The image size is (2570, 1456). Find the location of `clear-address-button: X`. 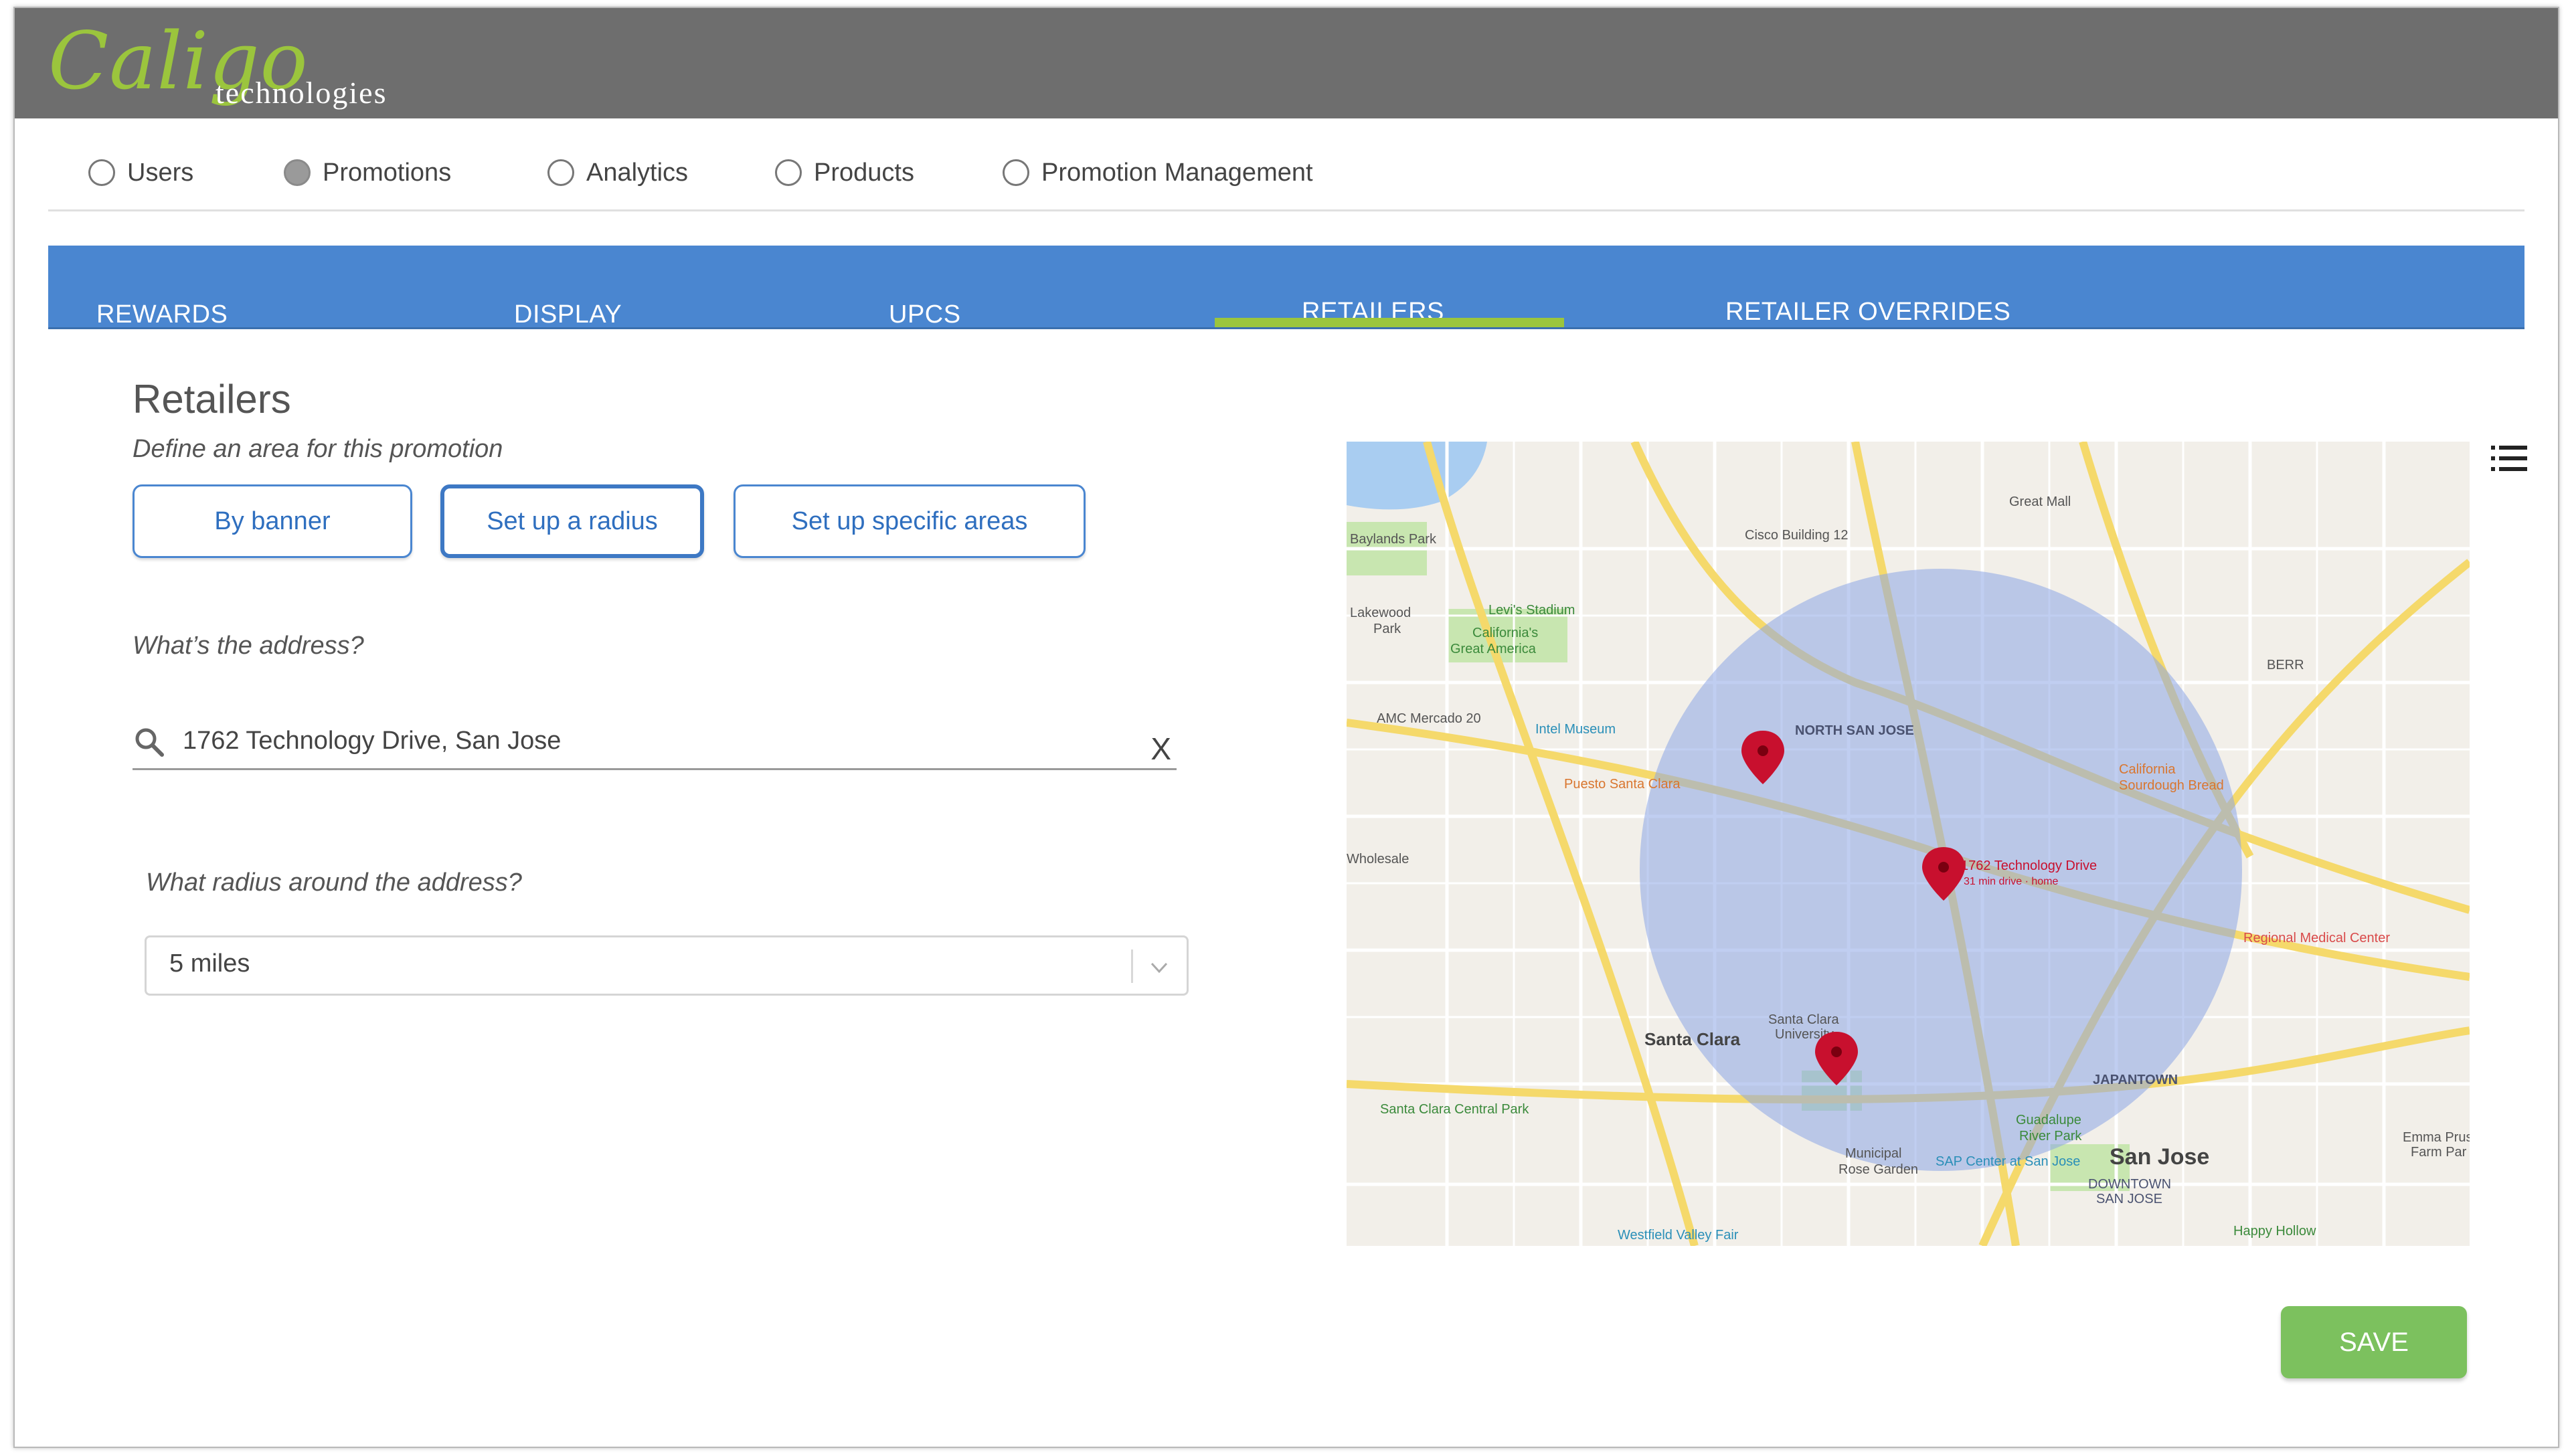

clear-address-button: X is located at coordinates (1160, 749).